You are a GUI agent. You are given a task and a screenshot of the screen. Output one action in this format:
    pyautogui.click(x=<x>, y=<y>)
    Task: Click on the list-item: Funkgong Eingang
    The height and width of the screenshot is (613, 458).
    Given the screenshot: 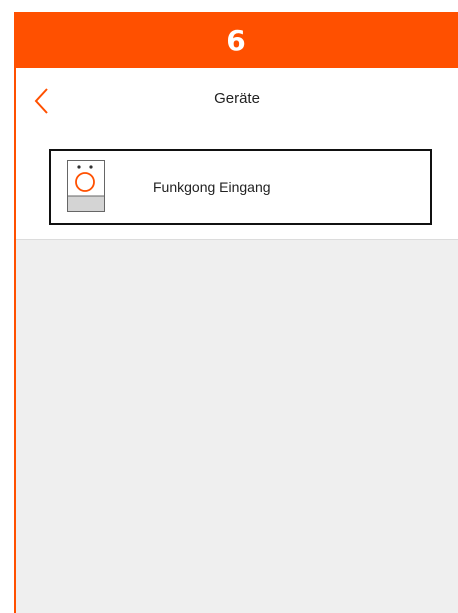 What is the action you would take?
    pyautogui.click(x=240, y=187)
    